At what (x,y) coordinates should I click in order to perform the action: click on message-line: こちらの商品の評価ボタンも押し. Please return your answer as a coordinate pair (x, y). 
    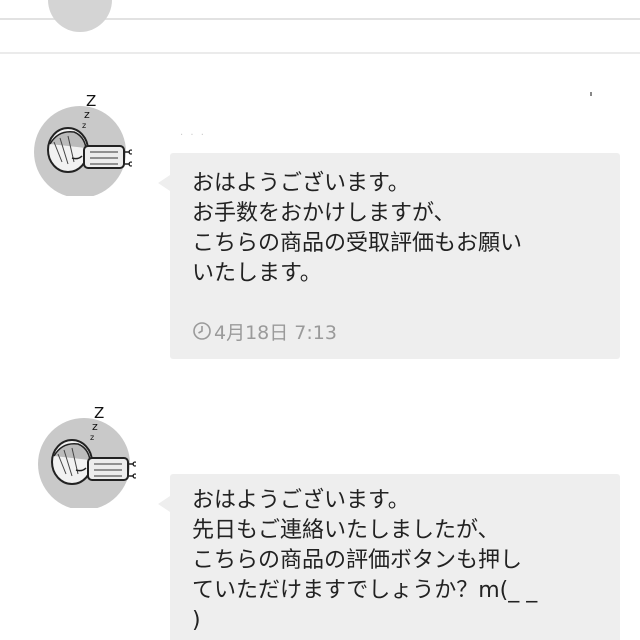
    Looking at the image, I should click on (357, 560).